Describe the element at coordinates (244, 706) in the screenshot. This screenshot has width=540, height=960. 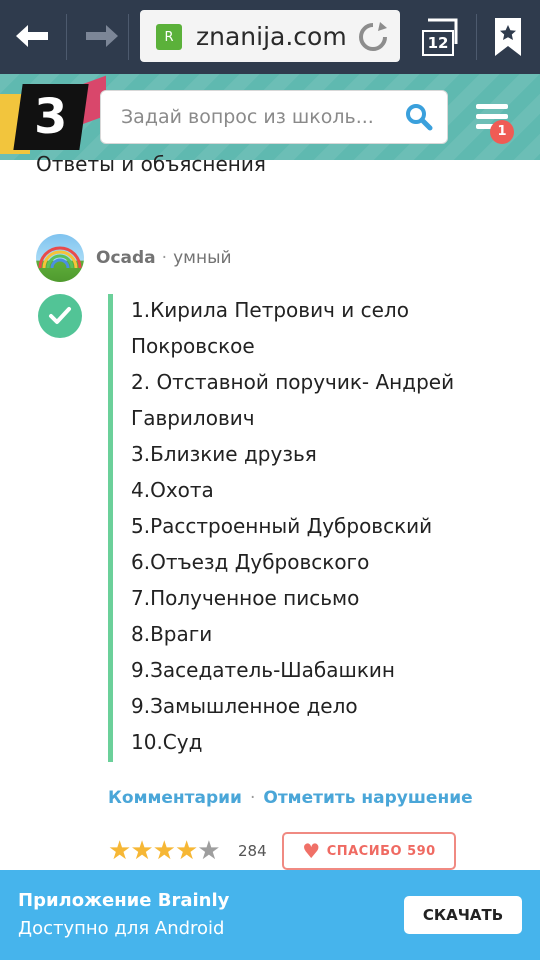
I see `answer-line: 9.Замышленное дело` at that location.